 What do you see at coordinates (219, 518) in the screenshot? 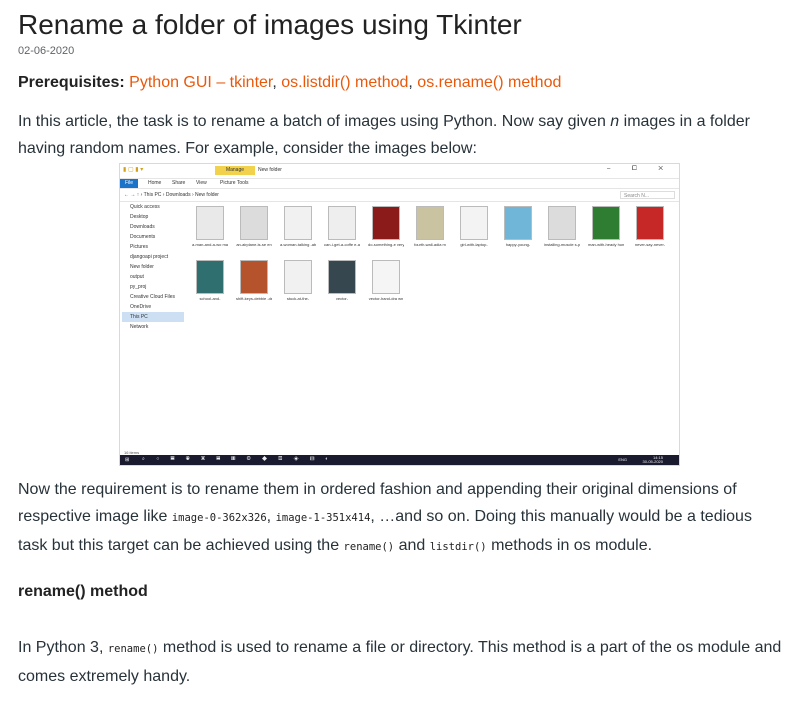
I see `inline-code: image-0-362x326` at bounding box center [219, 518].